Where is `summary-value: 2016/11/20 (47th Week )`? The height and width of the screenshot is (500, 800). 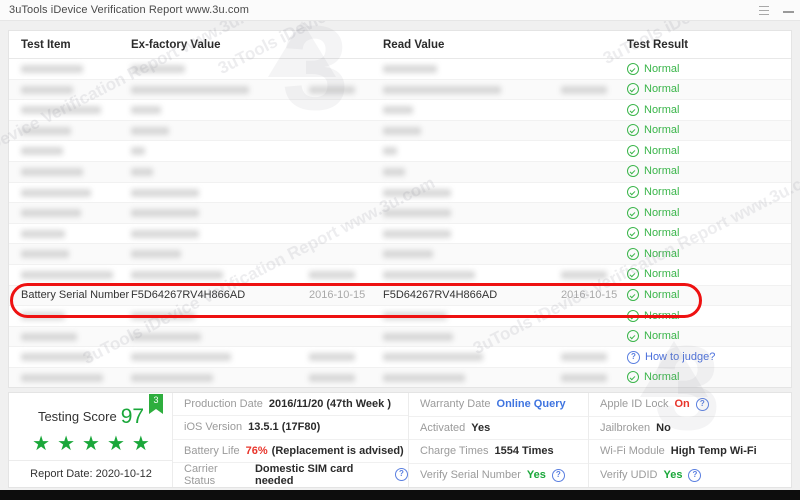
summary-value: 2016/11/20 (47th Week ) is located at coordinates (329, 404).